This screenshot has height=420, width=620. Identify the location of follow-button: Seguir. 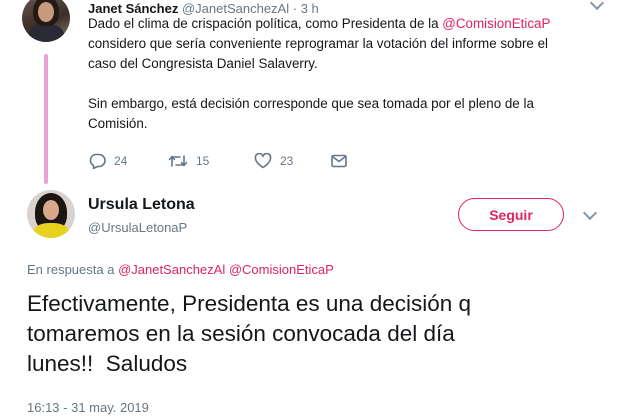
(511, 214).